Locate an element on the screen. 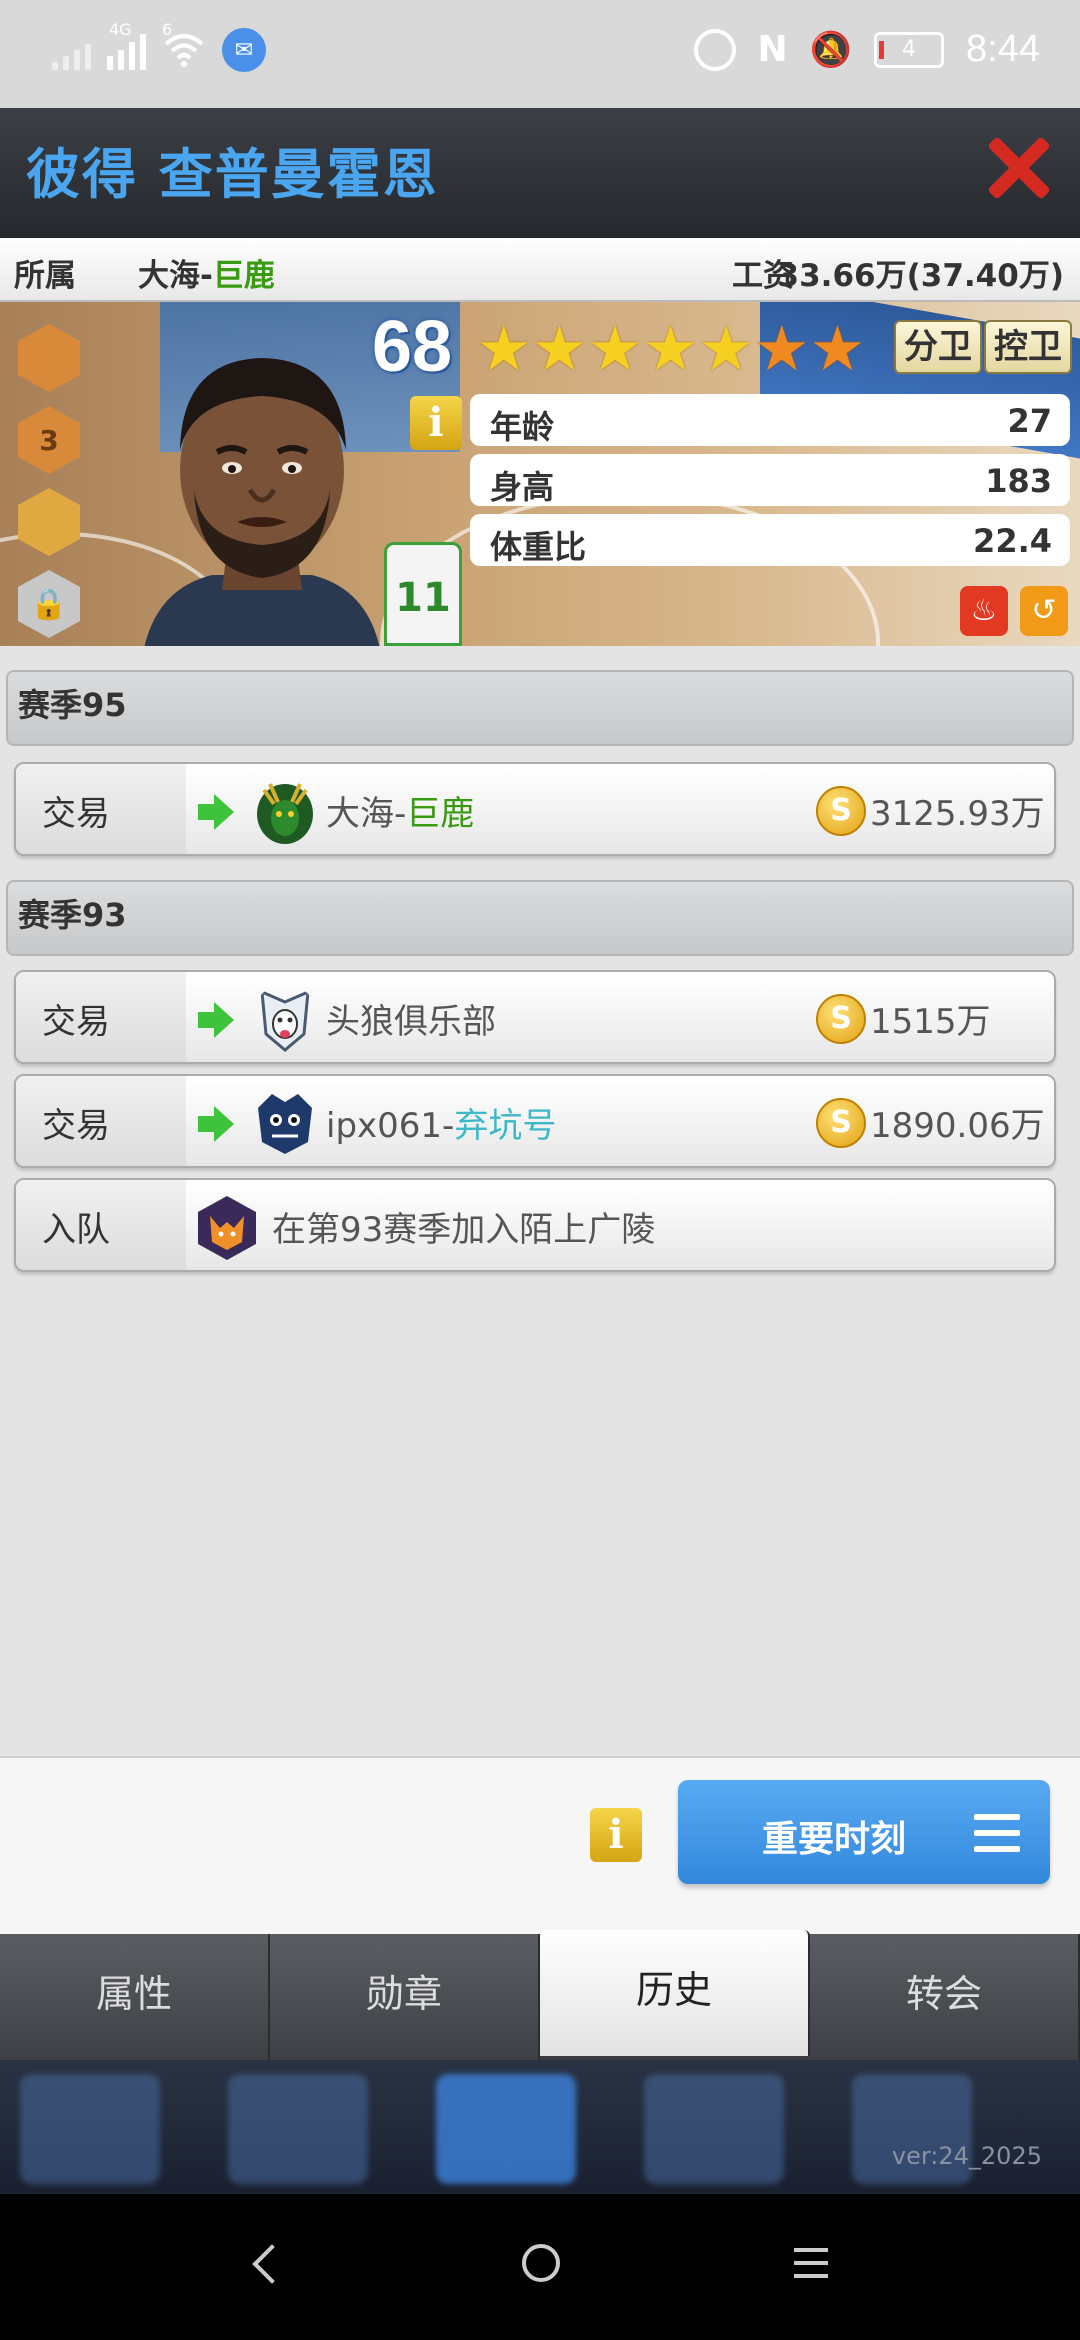  menu-icon is located at coordinates (997, 1833).